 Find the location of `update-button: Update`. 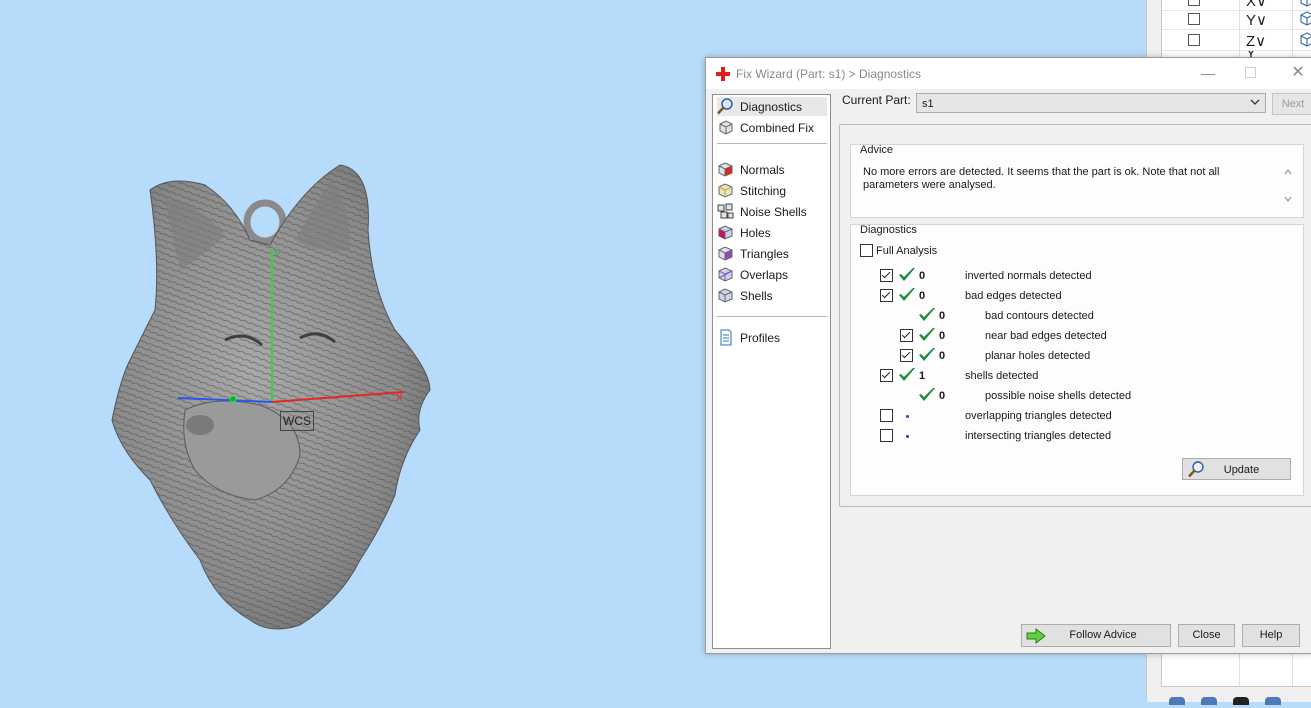

update-button: Update is located at coordinates (1236, 469).